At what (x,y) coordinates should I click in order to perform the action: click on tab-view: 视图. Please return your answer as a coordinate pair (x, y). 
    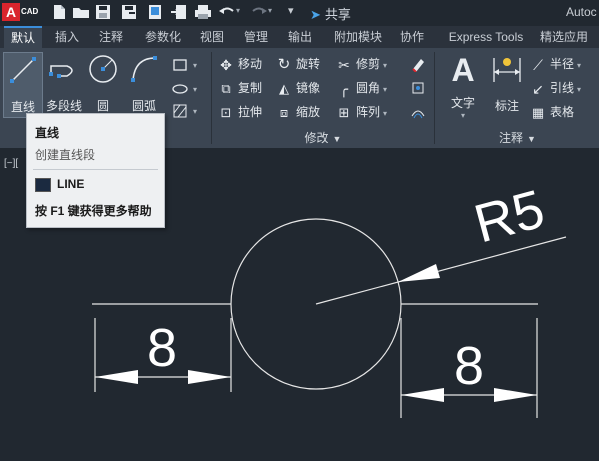
    Looking at the image, I should click on (212, 37).